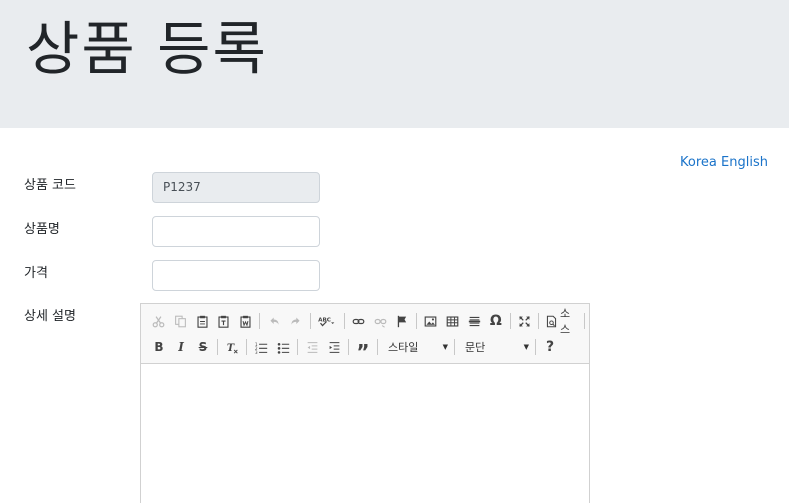  What do you see at coordinates (402, 321) in the screenshot?
I see `anchor-flag-icon` at bounding box center [402, 321].